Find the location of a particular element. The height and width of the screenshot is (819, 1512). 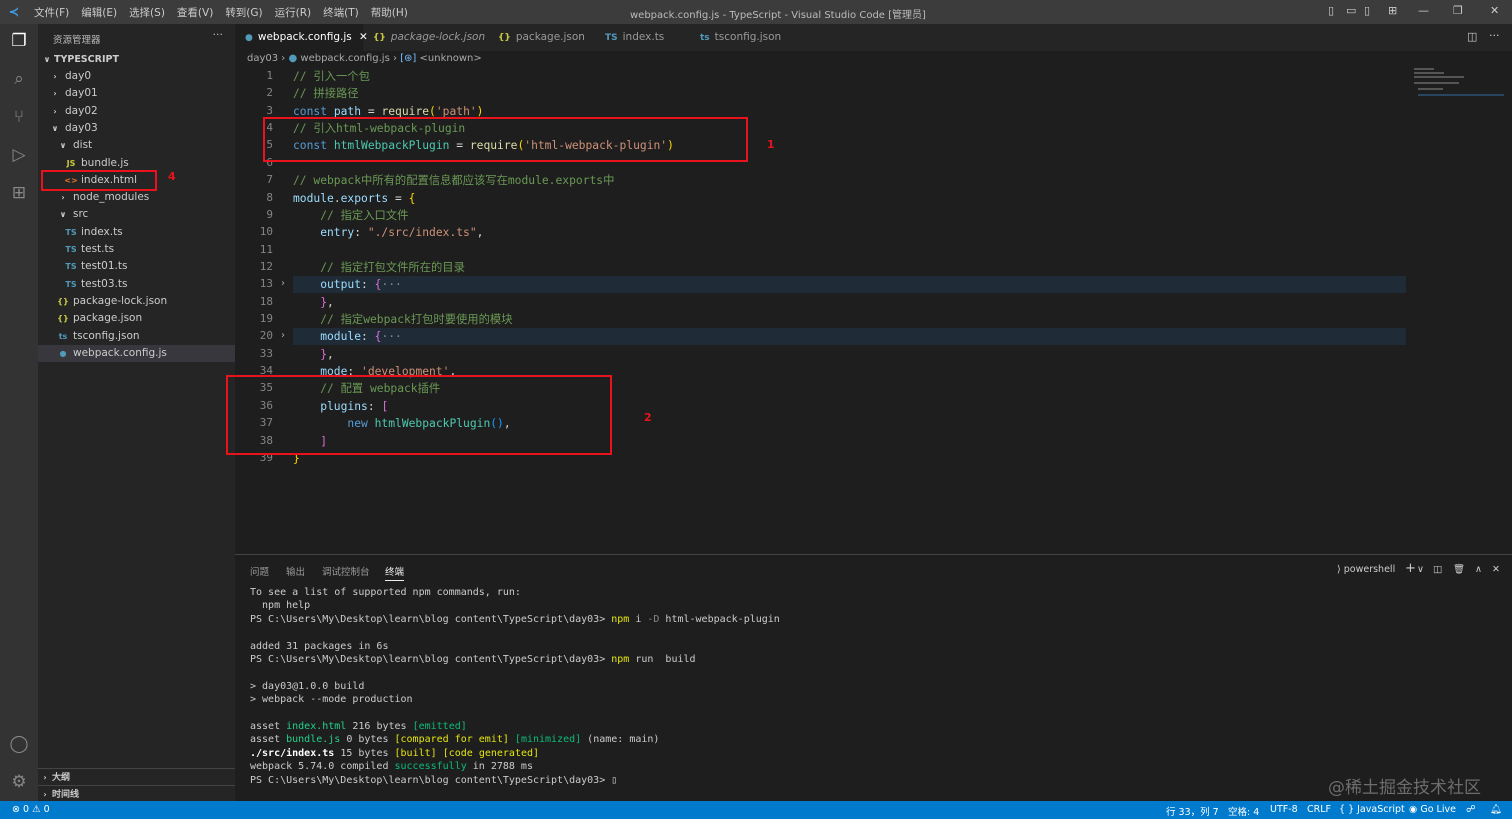

webpack-file-icon: ● is located at coordinates (293, 58).